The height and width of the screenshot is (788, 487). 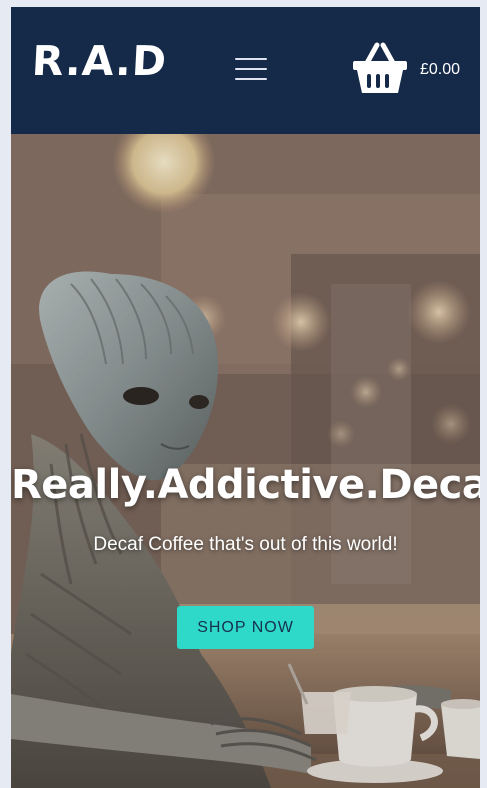 I want to click on basket-icon, so click(x=380, y=67).